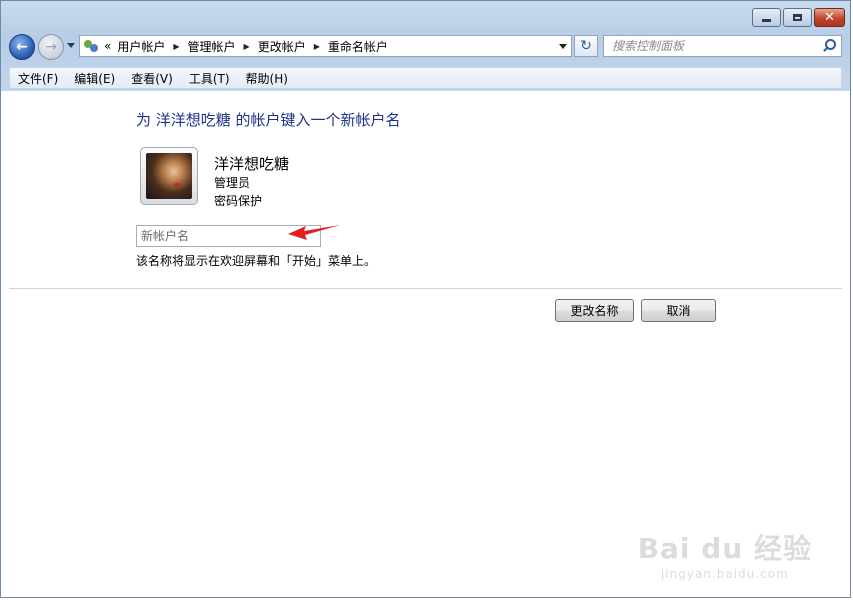 This screenshot has height=600, width=853. Describe the element at coordinates (91, 46) in the screenshot. I see `users-icon` at that location.